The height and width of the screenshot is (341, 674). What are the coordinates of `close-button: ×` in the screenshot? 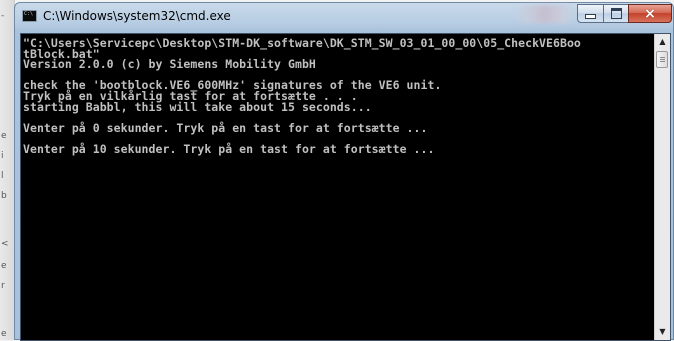 It's located at (650, 13).